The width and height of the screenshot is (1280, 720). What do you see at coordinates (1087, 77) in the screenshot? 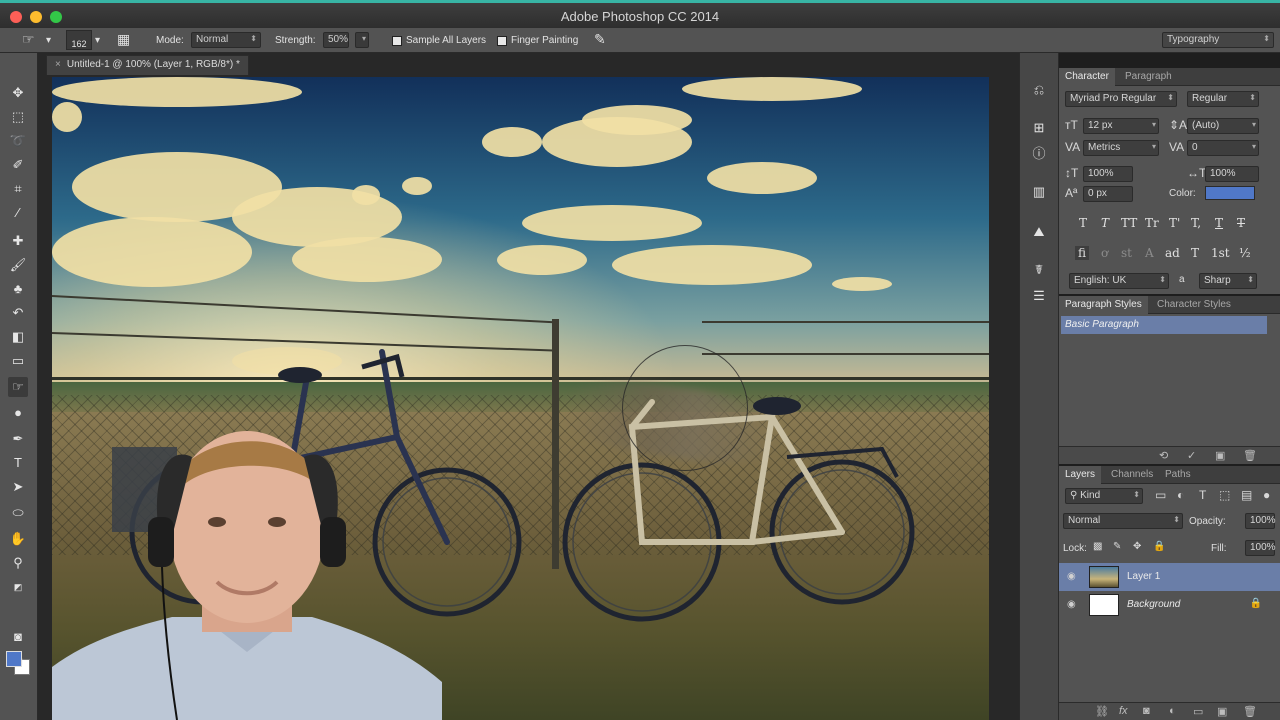
I see `tab-character: Character` at bounding box center [1087, 77].